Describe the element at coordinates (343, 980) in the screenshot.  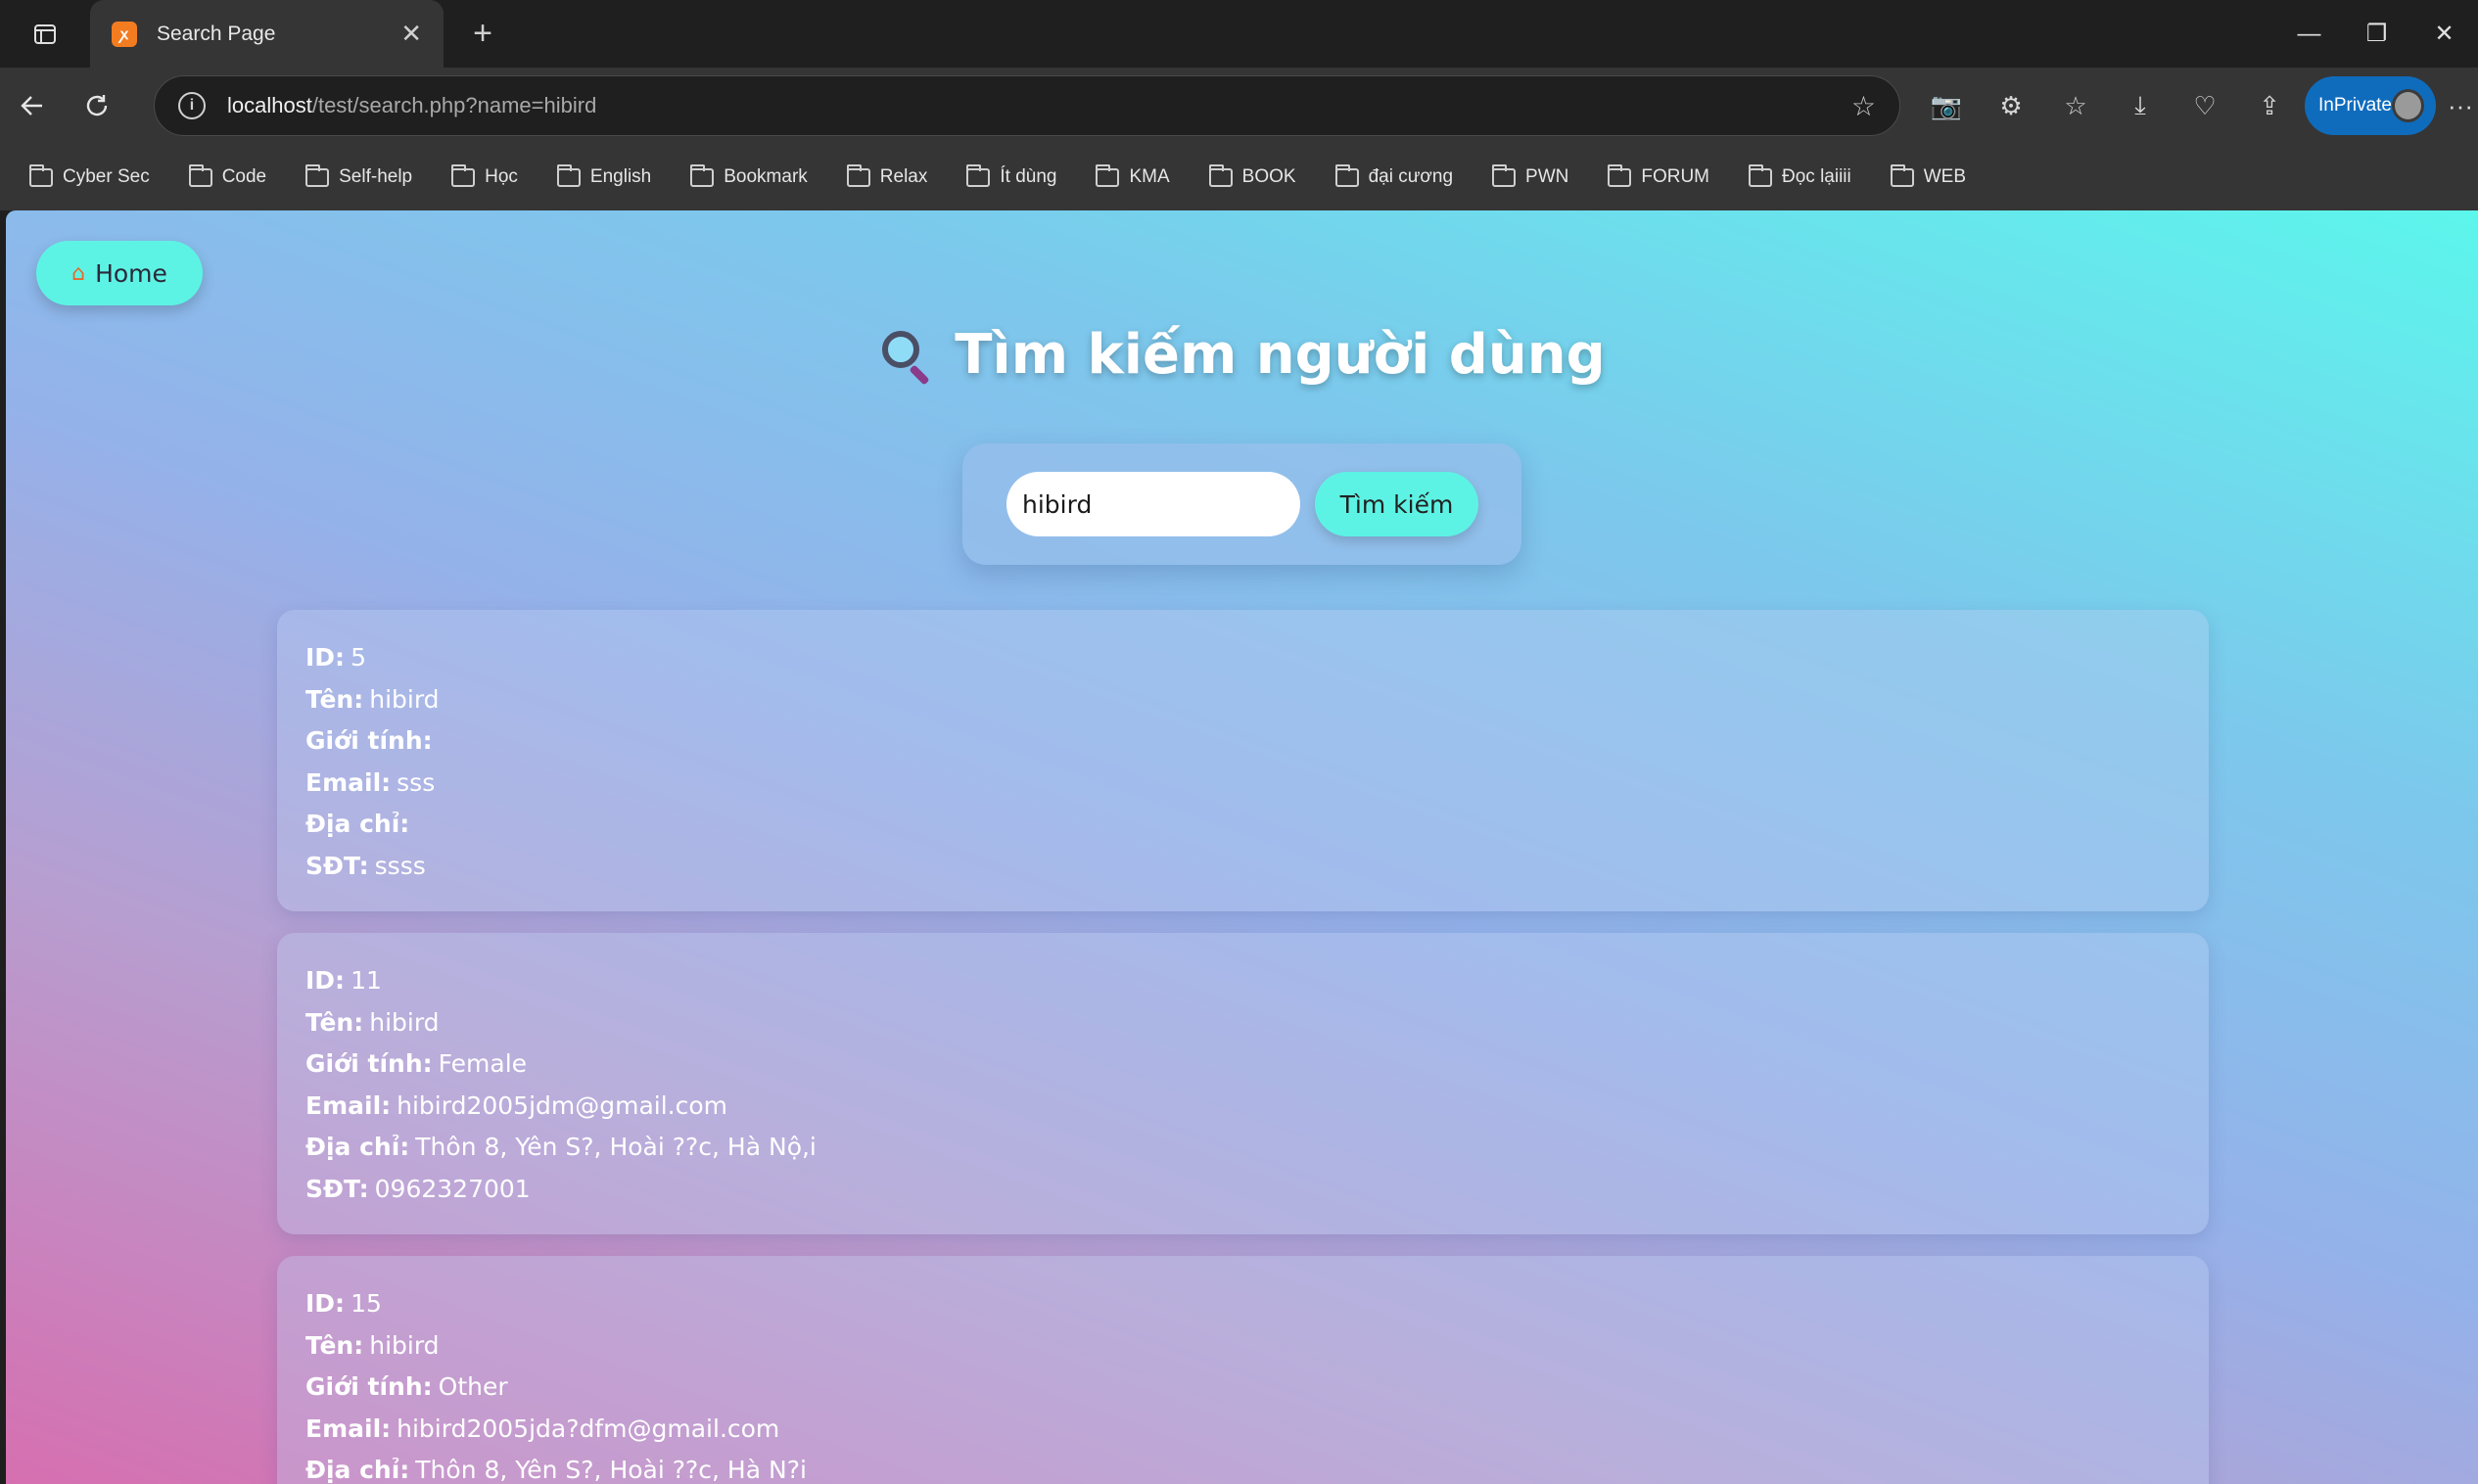
I see `field-id: ID: 11` at that location.